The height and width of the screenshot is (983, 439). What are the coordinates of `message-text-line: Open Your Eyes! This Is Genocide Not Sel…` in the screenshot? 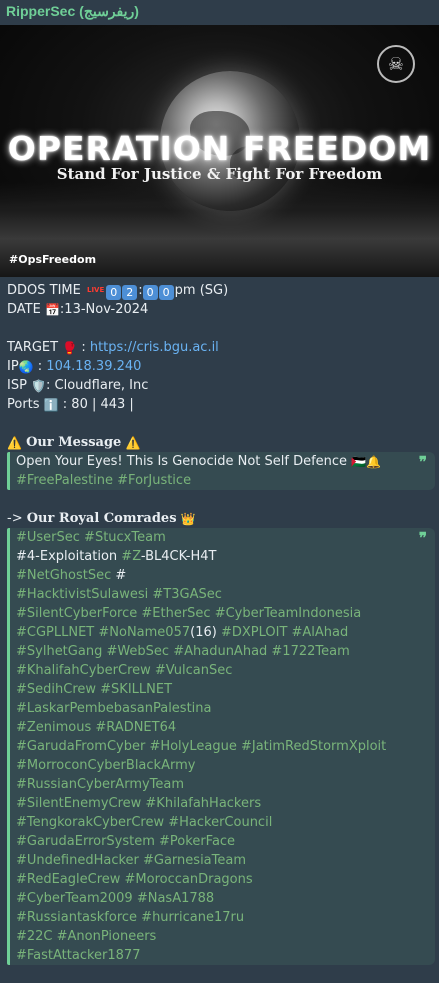 It's located at (214, 461).